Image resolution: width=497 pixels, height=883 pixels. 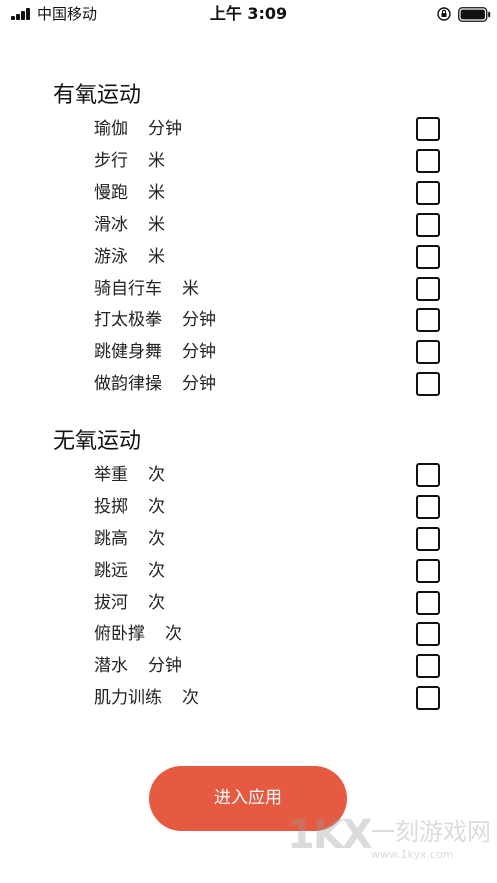 What do you see at coordinates (146, 289) in the screenshot?
I see `item-label: 骑自行车米` at bounding box center [146, 289].